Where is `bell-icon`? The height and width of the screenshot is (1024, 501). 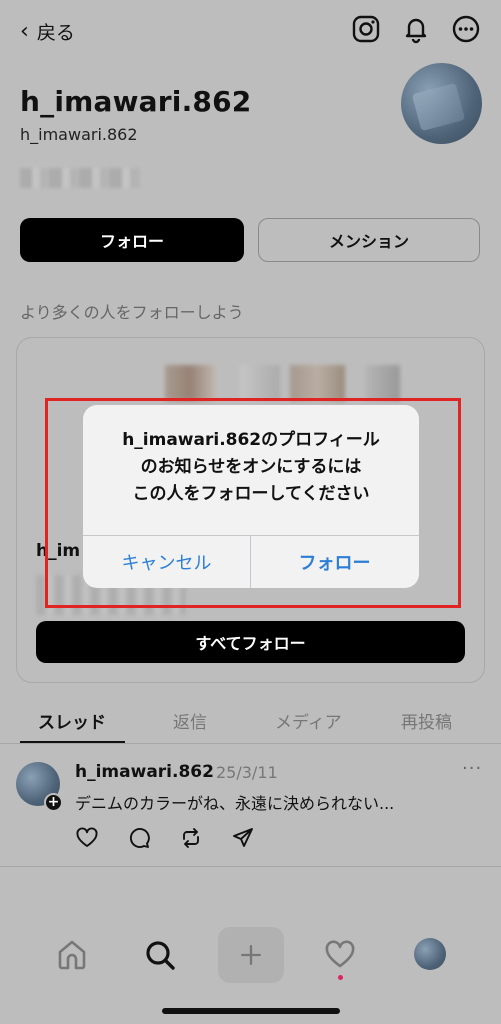 bell-icon is located at coordinates (416, 29).